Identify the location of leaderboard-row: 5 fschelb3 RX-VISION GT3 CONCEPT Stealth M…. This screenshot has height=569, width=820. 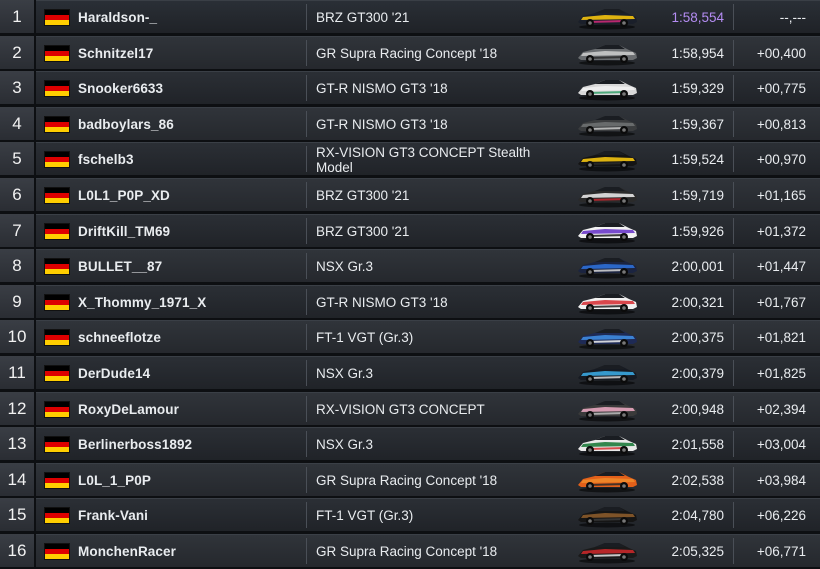
(410, 158).